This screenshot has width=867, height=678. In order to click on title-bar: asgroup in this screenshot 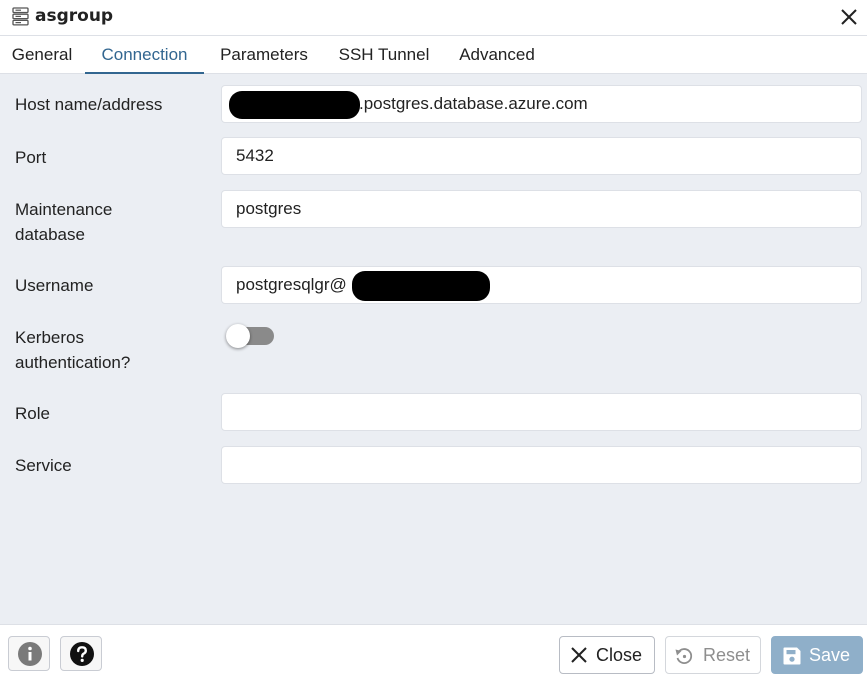, I will do `click(433, 18)`.